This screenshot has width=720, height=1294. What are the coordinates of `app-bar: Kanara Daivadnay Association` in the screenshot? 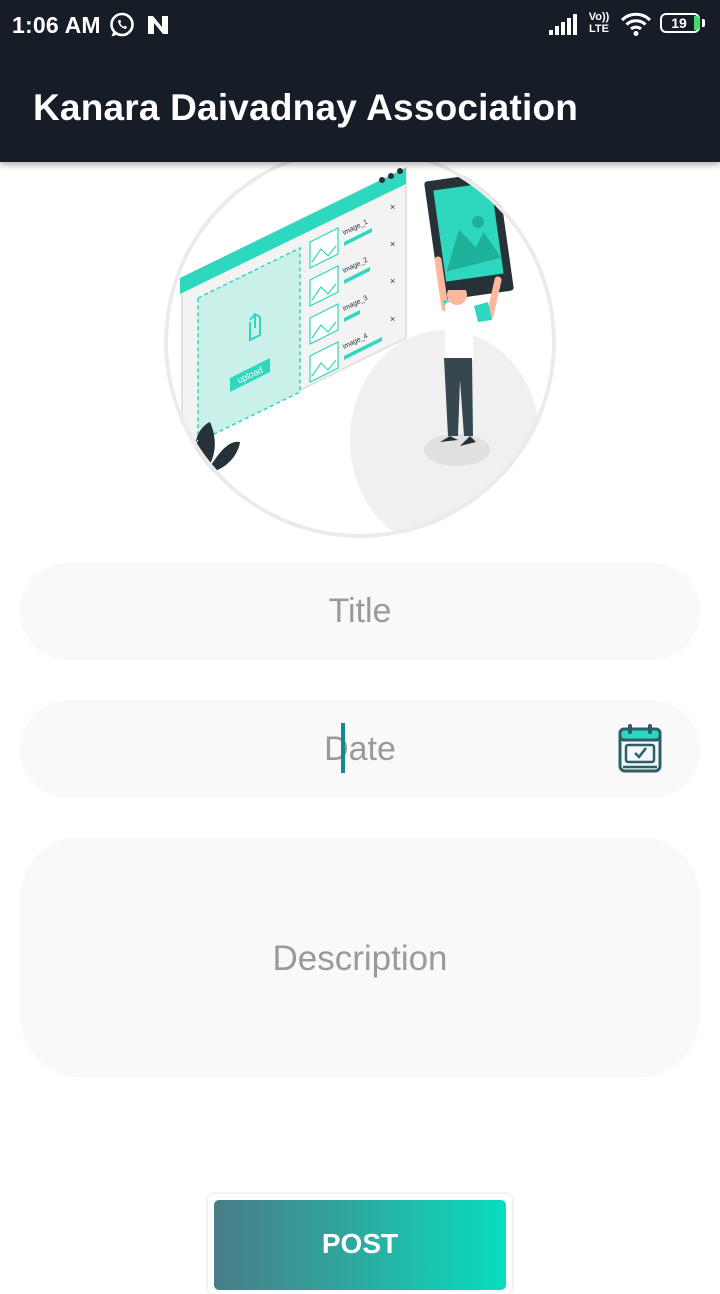 It's located at (360, 106).